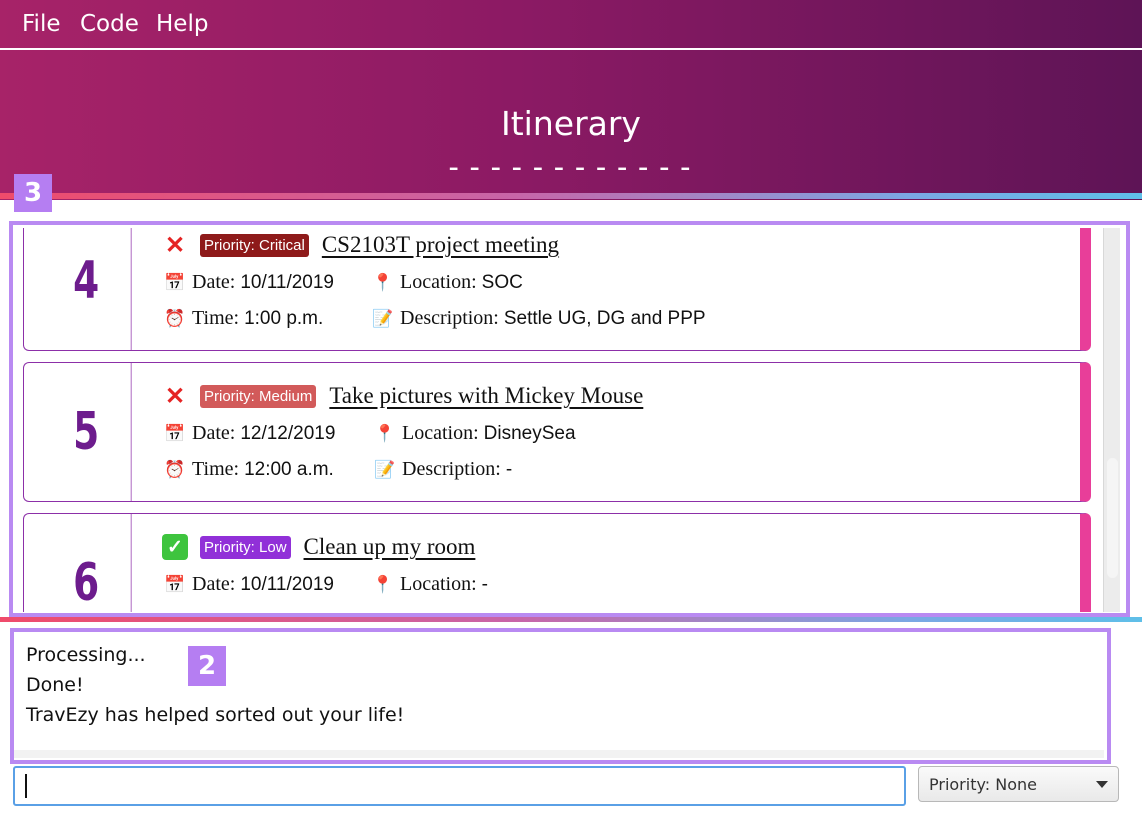 This screenshot has height=820, width=1142. Describe the element at coordinates (207, 666) in the screenshot. I see `annotation-badge-result: 2` at that location.